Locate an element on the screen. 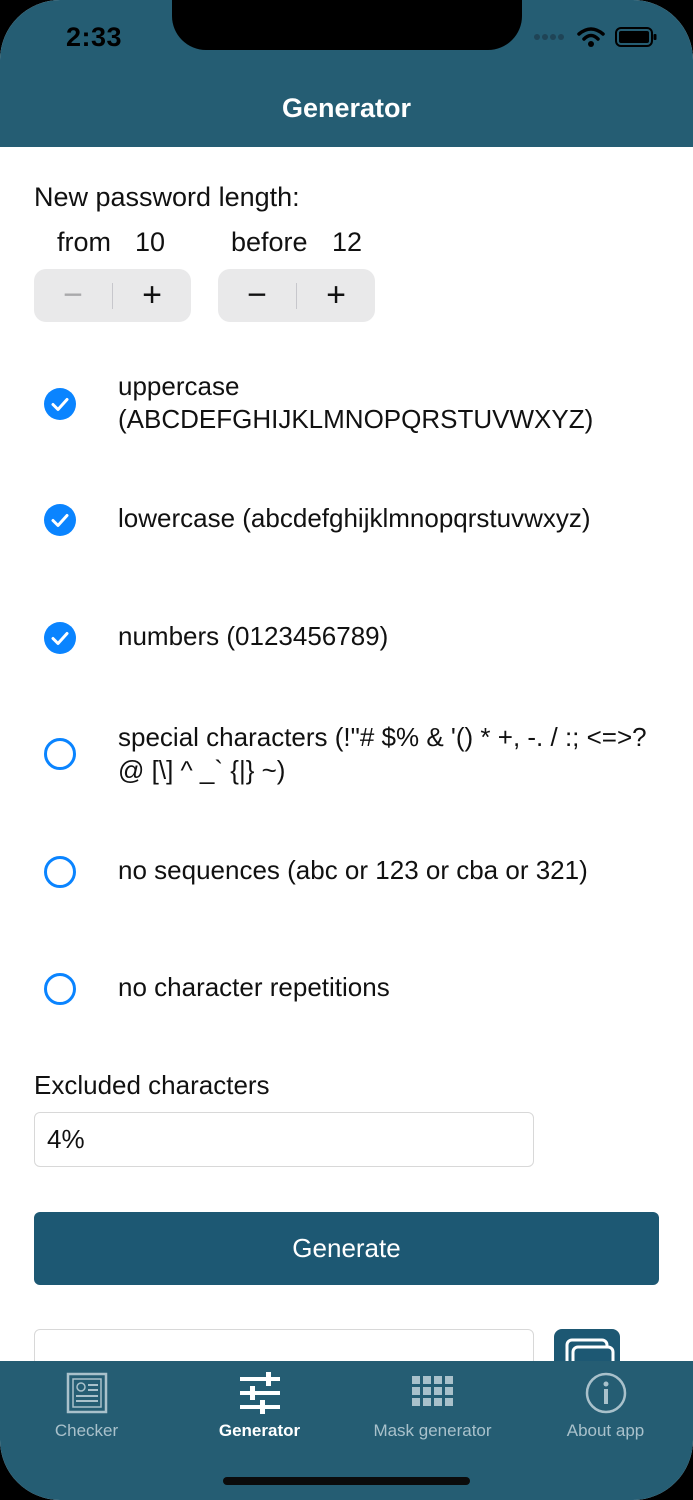 This screenshot has height=1500, width=693. from-label: from is located at coordinates (84, 242).